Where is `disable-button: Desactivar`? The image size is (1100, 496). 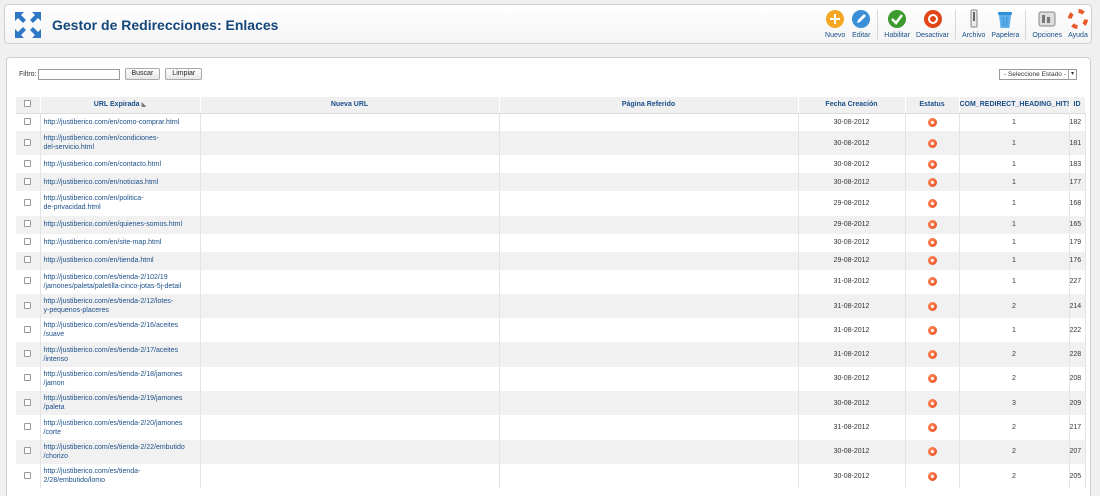 disable-button: Desactivar is located at coordinates (932, 25).